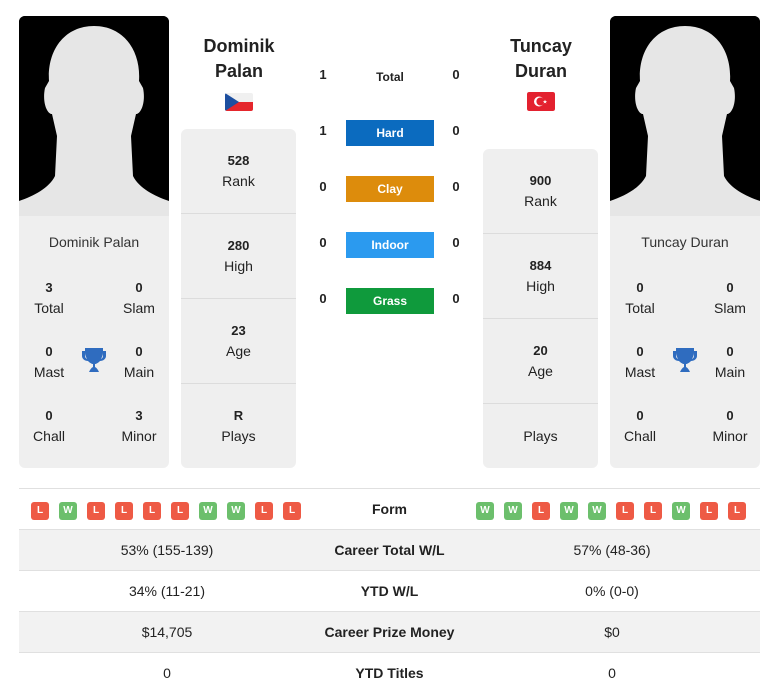 The height and width of the screenshot is (699, 779). What do you see at coordinates (730, 362) in the screenshot?
I see `player2-titles-main: 0 Main` at bounding box center [730, 362].